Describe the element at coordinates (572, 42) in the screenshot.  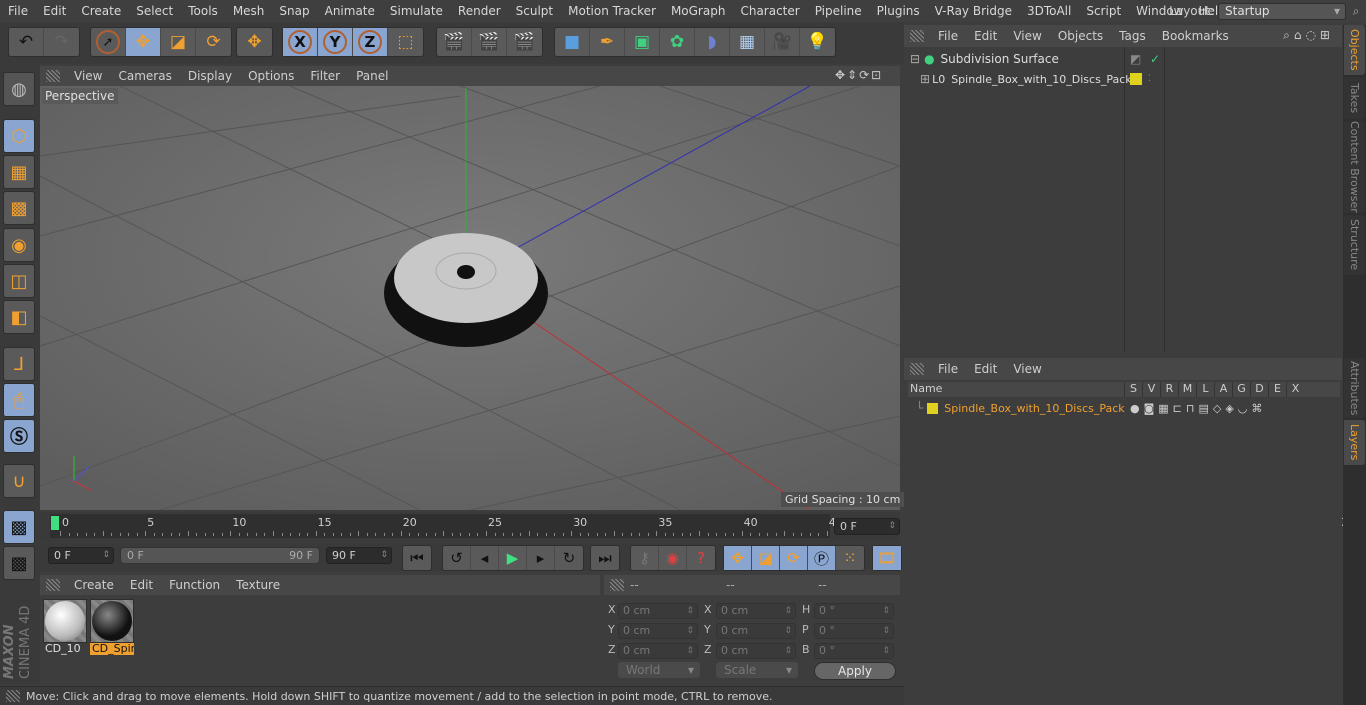
I see `cube-icon: ■` at that location.